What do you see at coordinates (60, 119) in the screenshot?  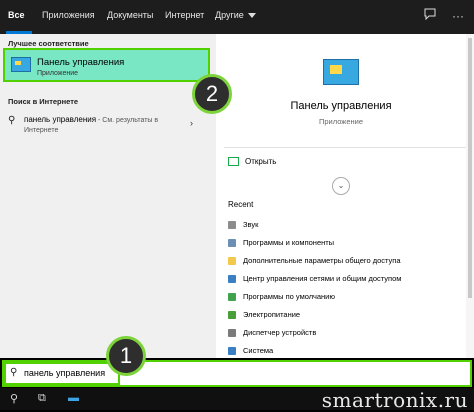 I see `web-result-query: панель управления` at bounding box center [60, 119].